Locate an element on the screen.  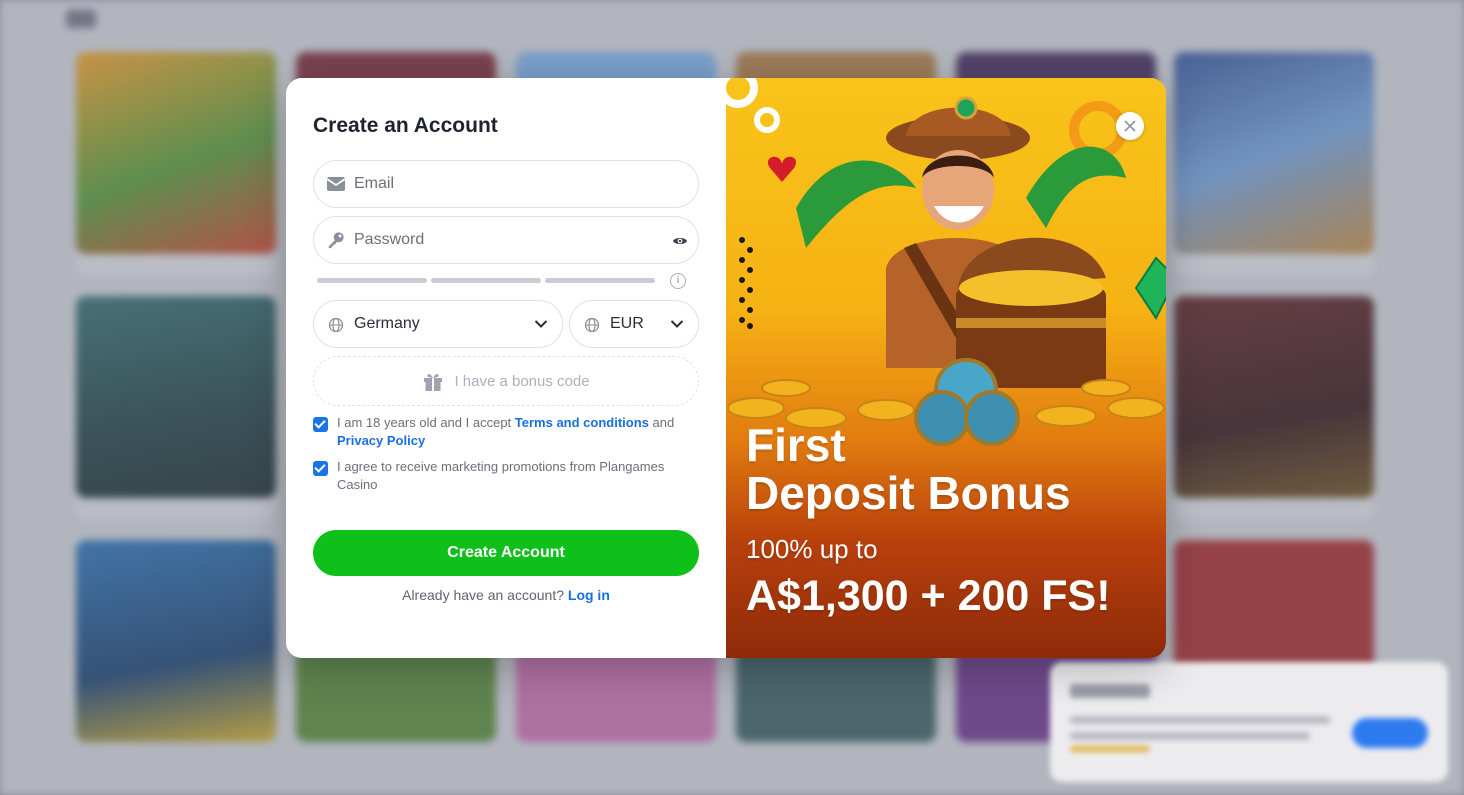
key-icon is located at coordinates (336, 240).